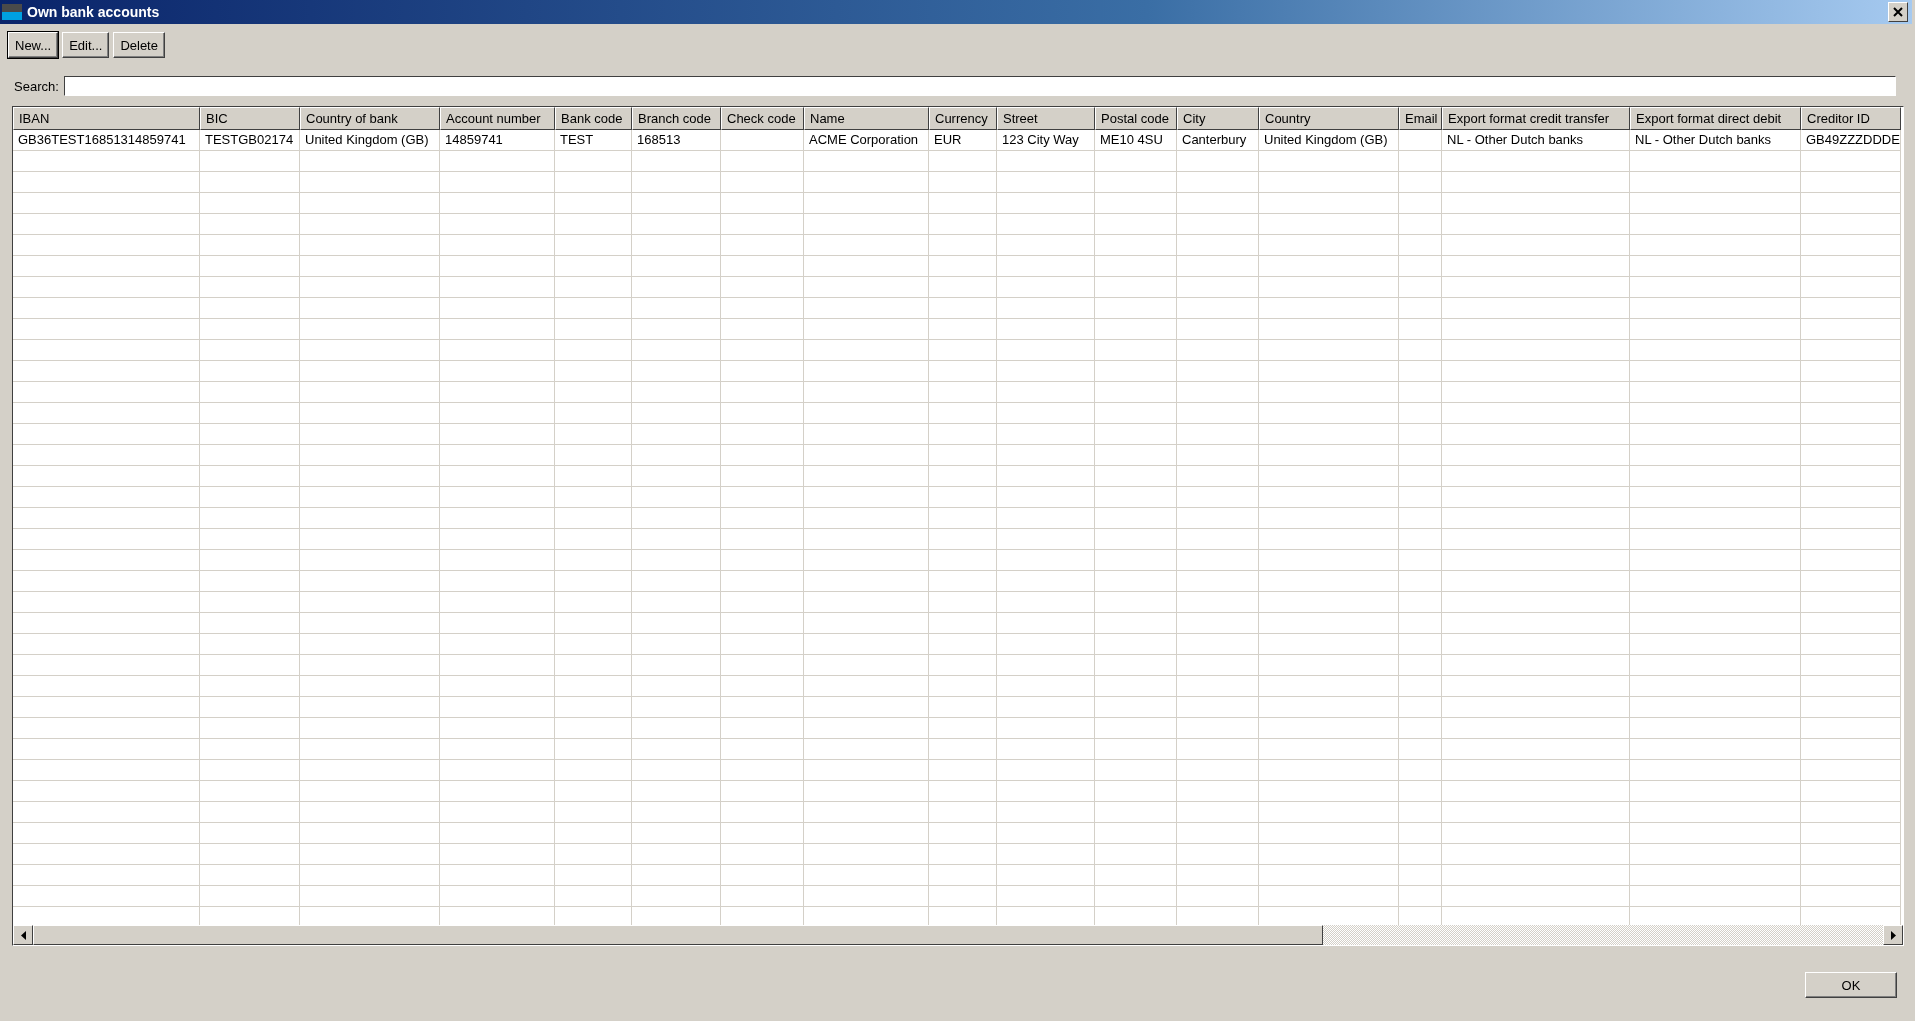 Image resolution: width=1915 pixels, height=1021 pixels. Describe the element at coordinates (1218, 140) in the screenshot. I see `table-cell: Canterbury` at that location.